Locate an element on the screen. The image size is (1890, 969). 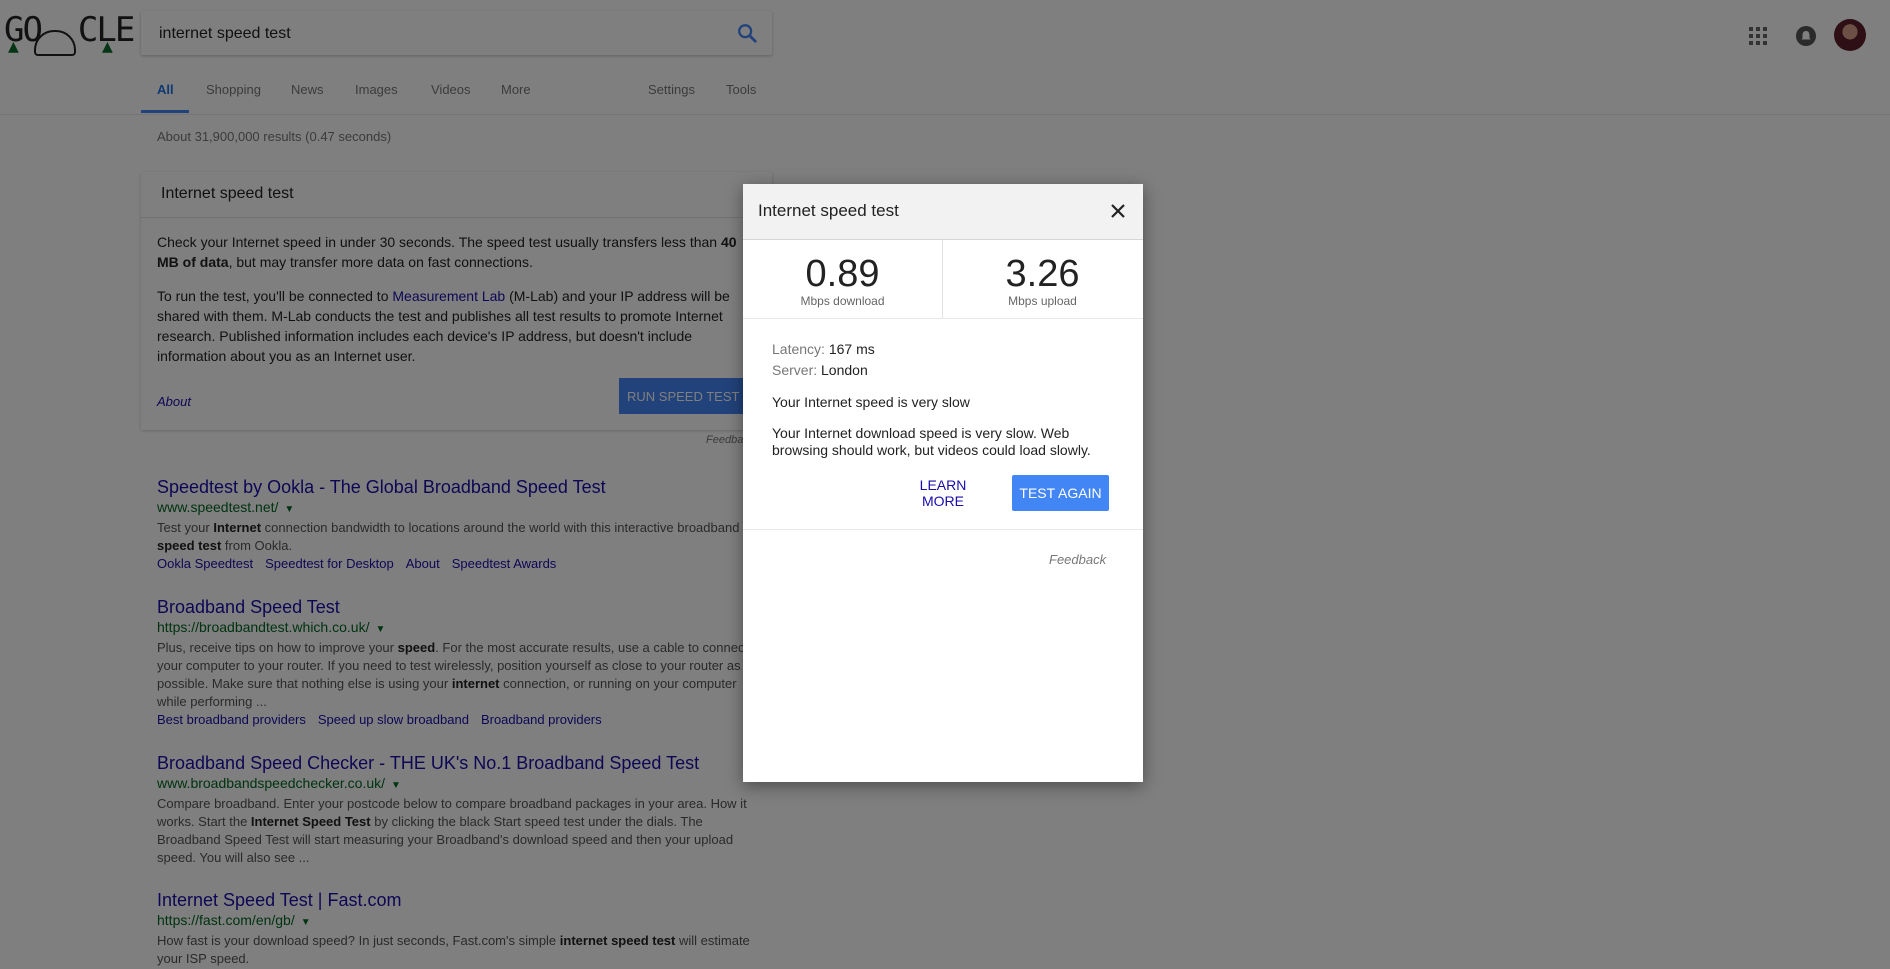
download-metric: 0.89 Mbps download is located at coordinates (842, 281).